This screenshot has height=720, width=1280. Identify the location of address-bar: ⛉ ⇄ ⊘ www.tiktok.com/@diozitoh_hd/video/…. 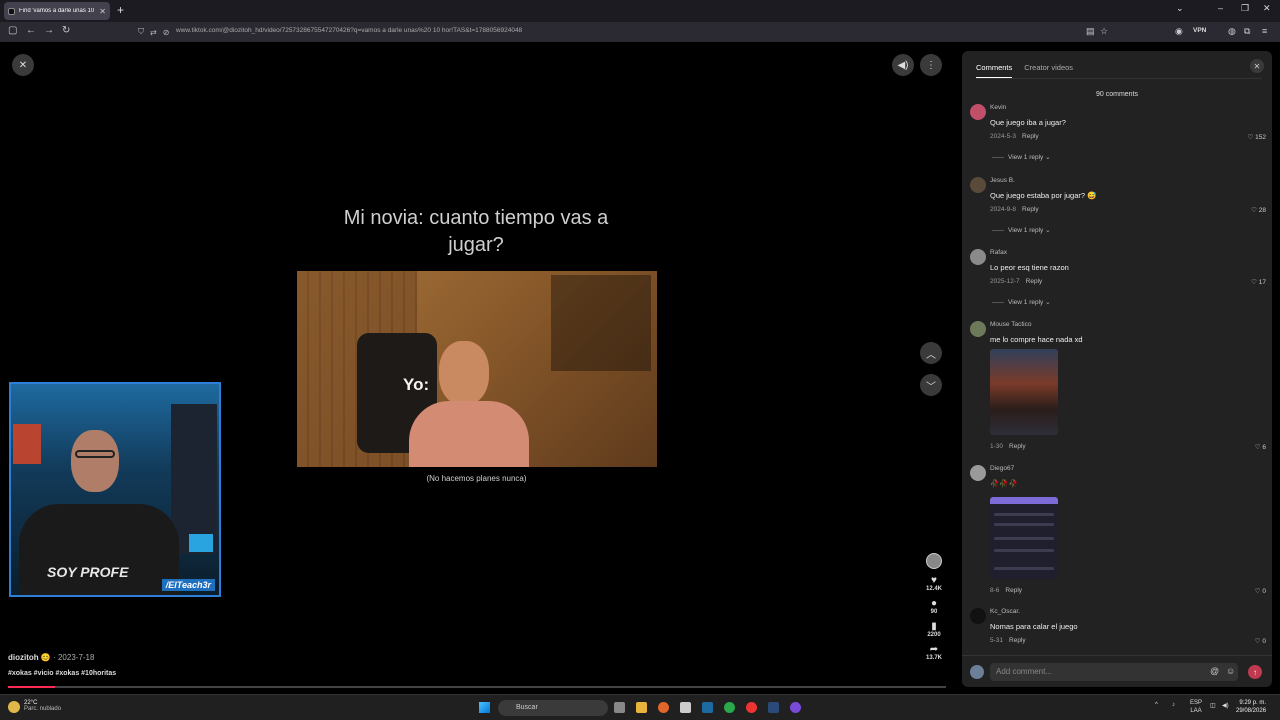
(622, 32).